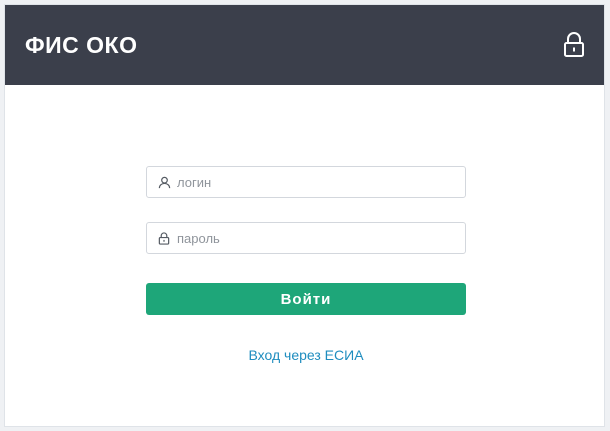 The width and height of the screenshot is (610, 431). I want to click on user-icon, so click(164, 182).